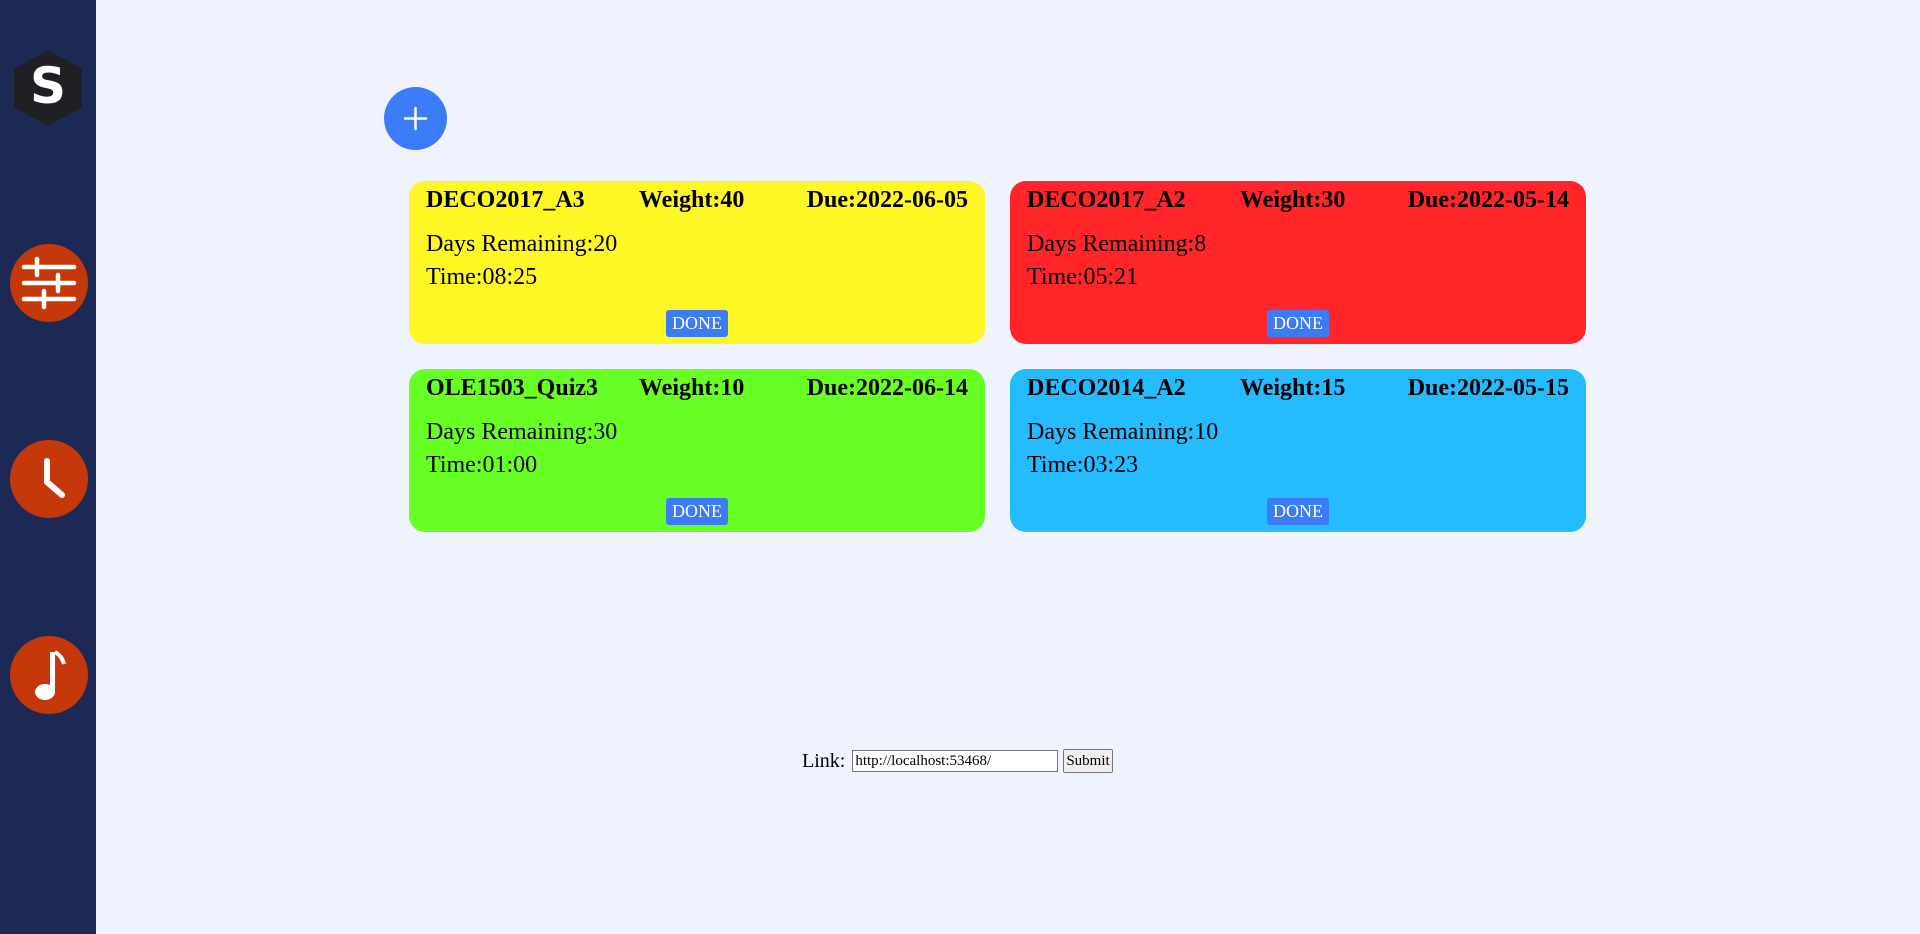 This screenshot has height=934, width=1920. I want to click on card-header: DECO2017_A3 Weight:40 Due:2022-06-05, so click(697, 200).